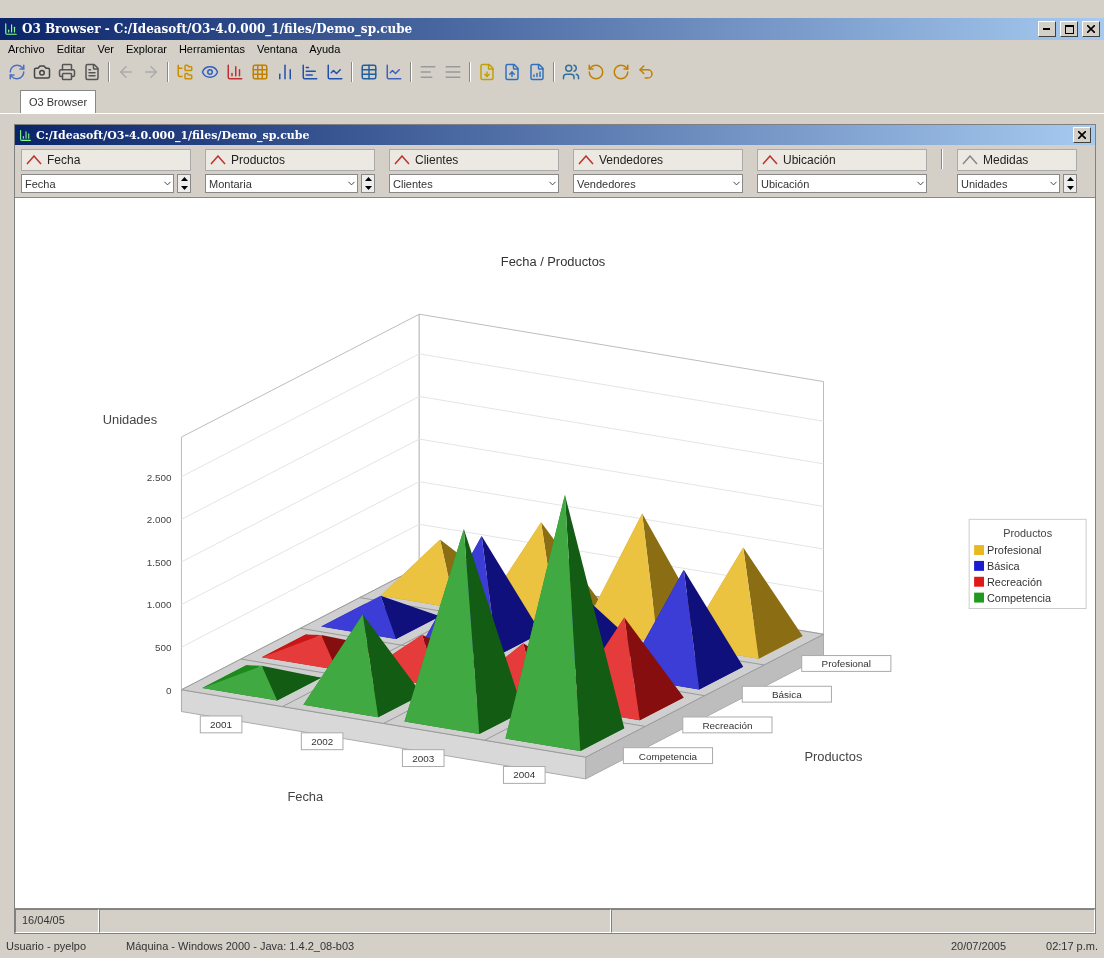 This screenshot has width=1104, height=958. Describe the element at coordinates (277, 49) in the screenshot. I see `menu-item: Ventana` at that location.